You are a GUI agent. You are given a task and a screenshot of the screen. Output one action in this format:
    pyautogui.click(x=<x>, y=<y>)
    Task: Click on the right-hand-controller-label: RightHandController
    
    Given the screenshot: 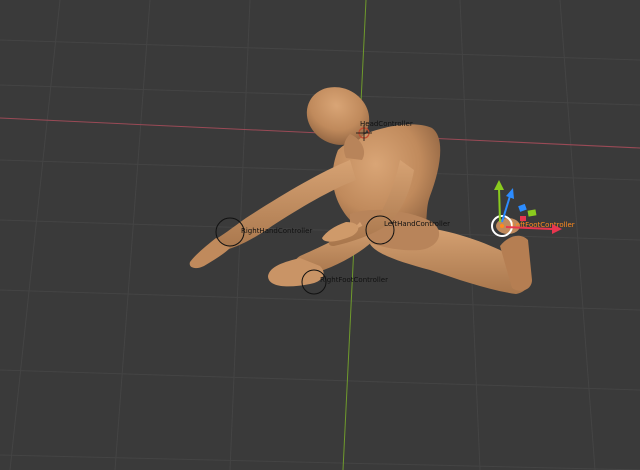 What is the action you would take?
    pyautogui.click(x=276, y=231)
    